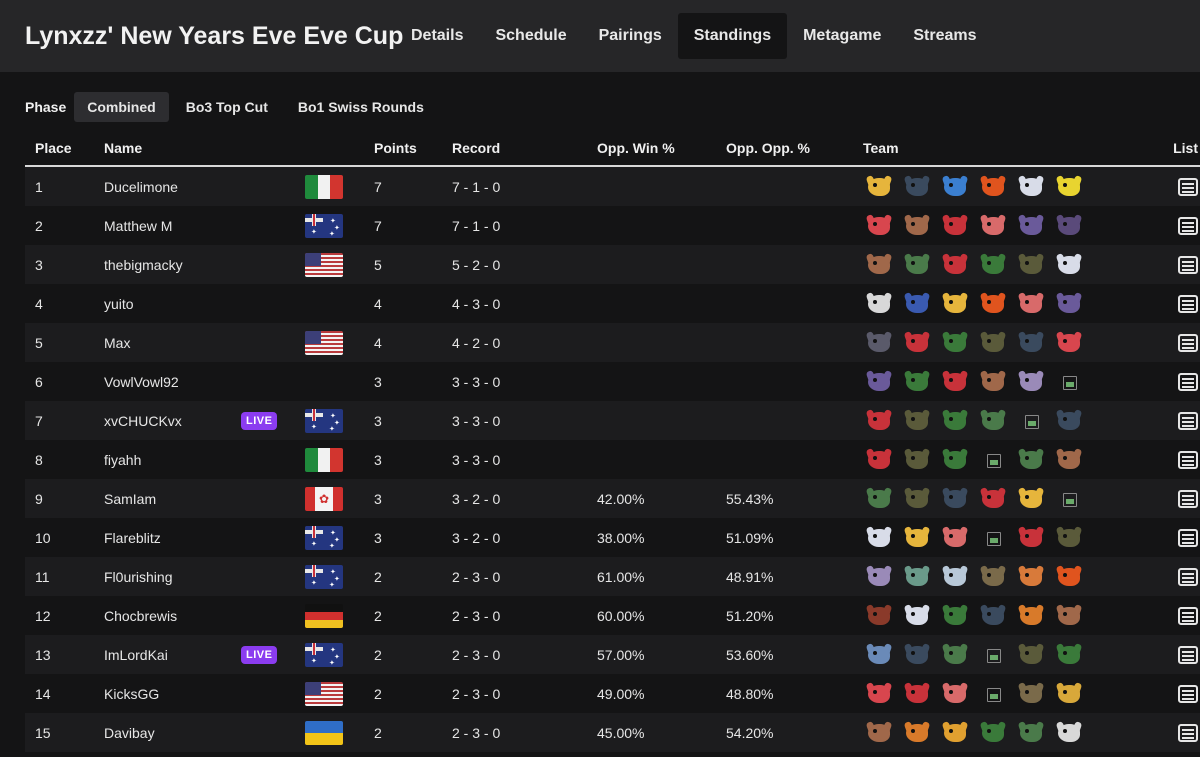 This screenshot has width=1200, height=757. What do you see at coordinates (227, 107) in the screenshot?
I see `phase-top-cut-button: Bo3 Top Cut` at bounding box center [227, 107].